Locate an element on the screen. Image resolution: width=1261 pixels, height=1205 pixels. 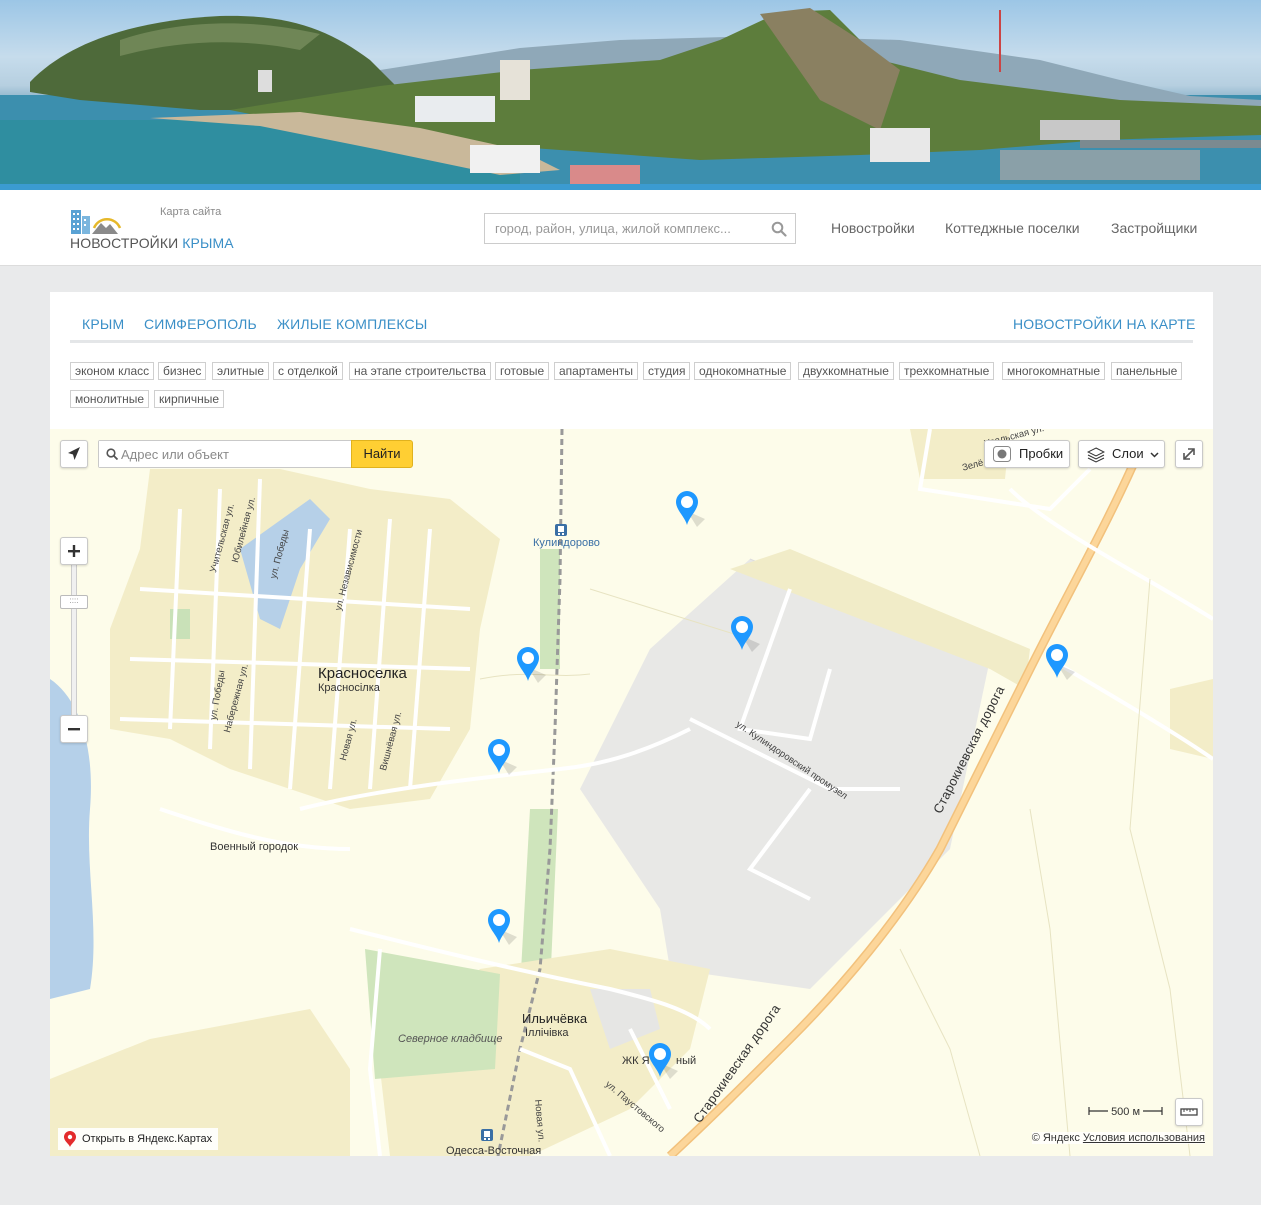
open-in-yandex-maps-link: Открыть в Яндекс.Картах is located at coordinates (138, 1139).